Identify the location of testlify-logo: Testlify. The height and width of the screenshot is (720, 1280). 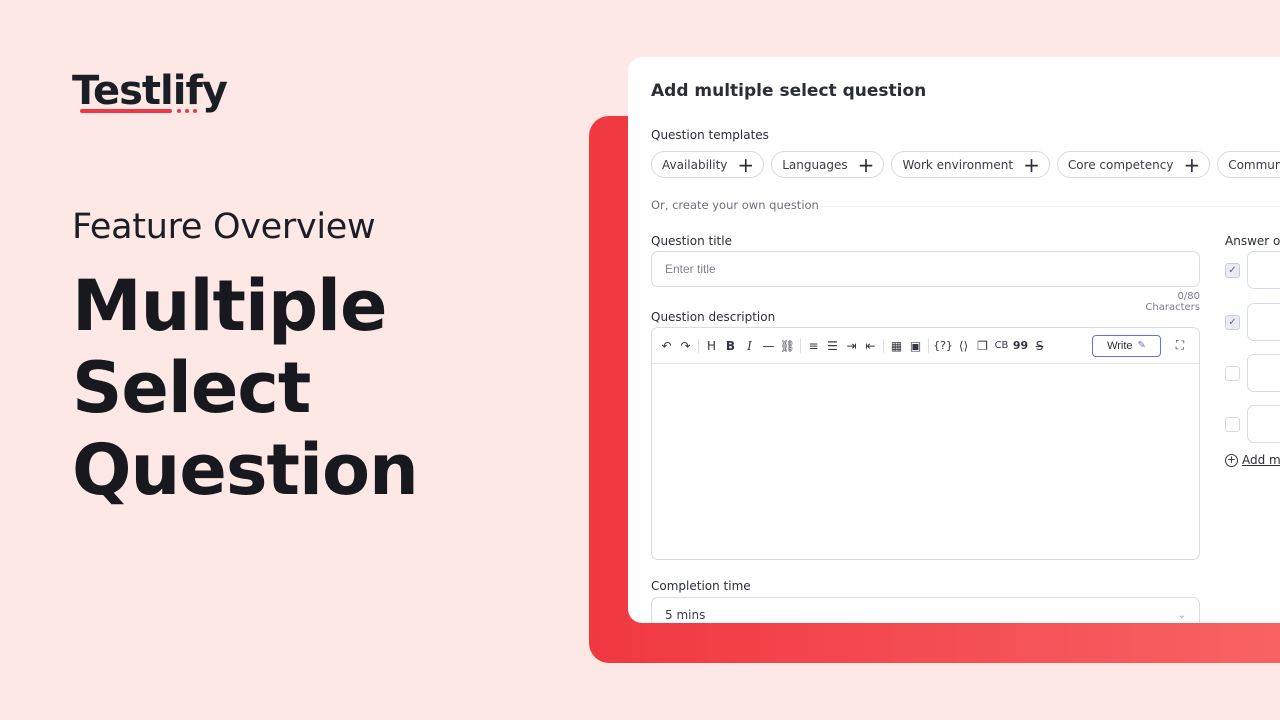
(150, 91).